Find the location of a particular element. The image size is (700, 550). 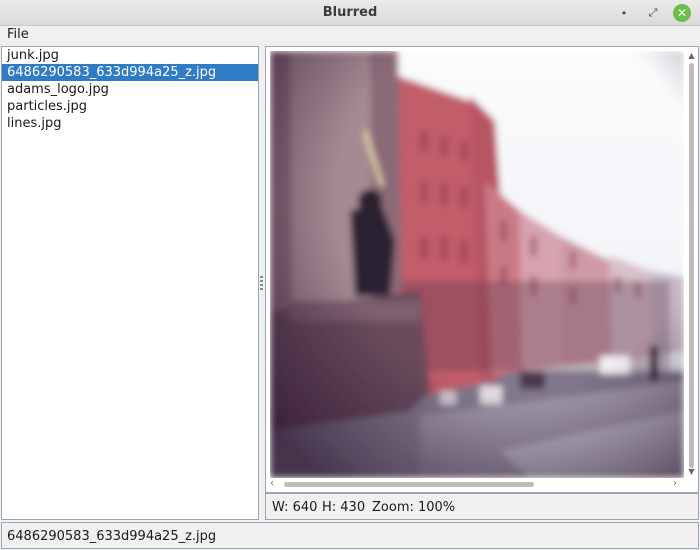

scroll-down-icon: ▼ is located at coordinates (691, 472).